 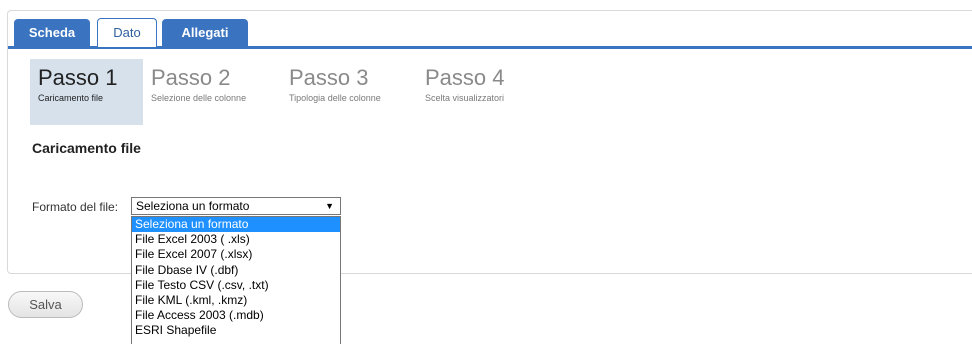 What do you see at coordinates (236, 285) in the screenshot?
I see `format-option: File Testo CSV (.csv, .txt)` at bounding box center [236, 285].